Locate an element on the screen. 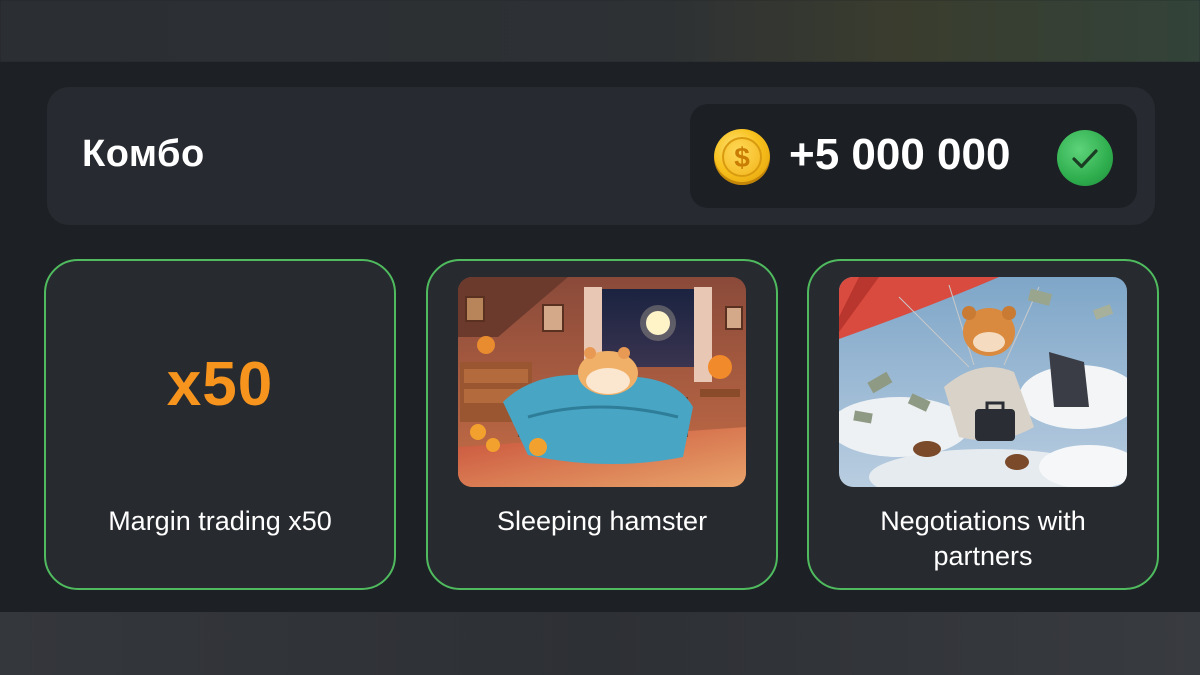 This screenshot has width=1200, height=675. dollar-coin-icon: $ is located at coordinates (742, 157).